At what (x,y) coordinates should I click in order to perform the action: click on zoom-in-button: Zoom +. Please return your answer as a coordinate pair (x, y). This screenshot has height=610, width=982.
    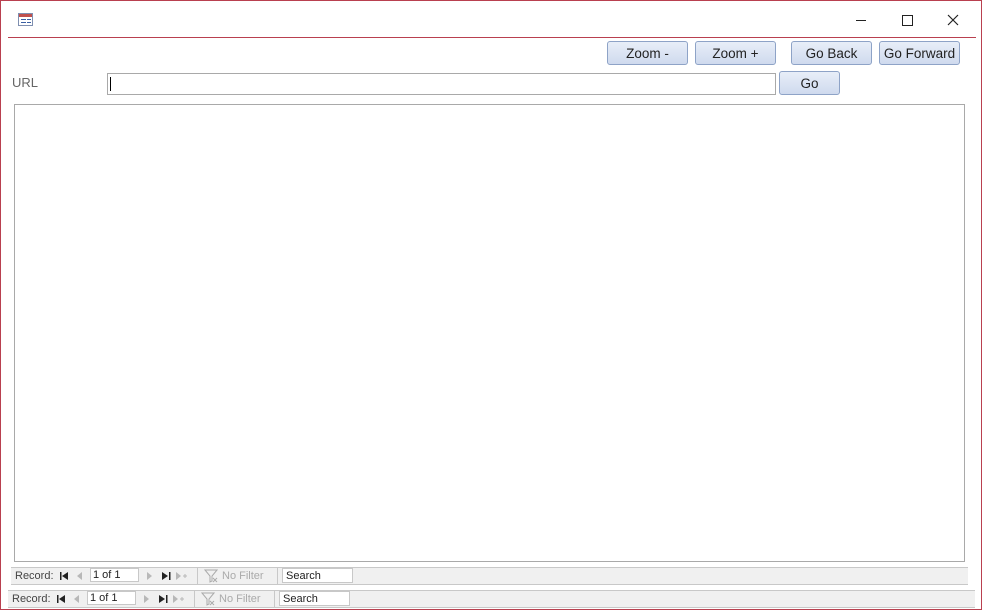
    Looking at the image, I should click on (735, 53).